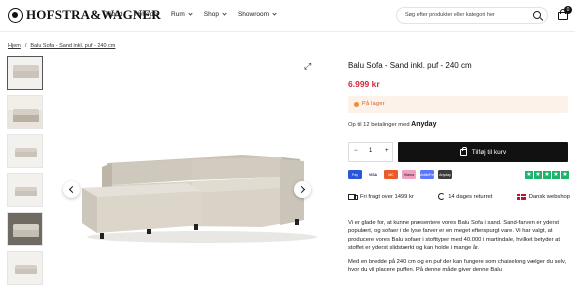  What do you see at coordinates (391, 174) in the screenshot?
I see `mastercard-icon: MC` at bounding box center [391, 174].